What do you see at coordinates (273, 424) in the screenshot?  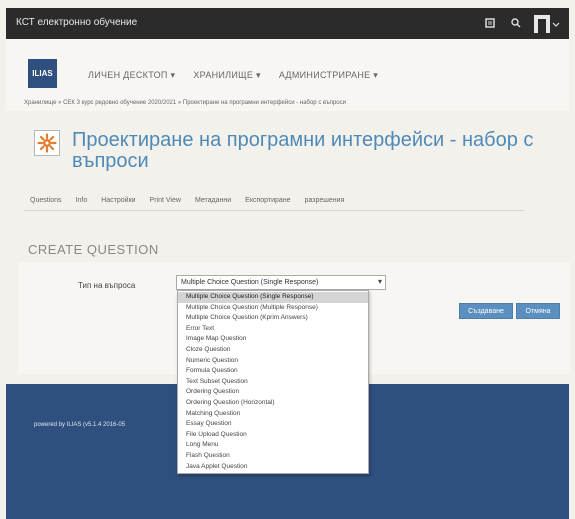 I see `option-essay: Essay Question` at bounding box center [273, 424].